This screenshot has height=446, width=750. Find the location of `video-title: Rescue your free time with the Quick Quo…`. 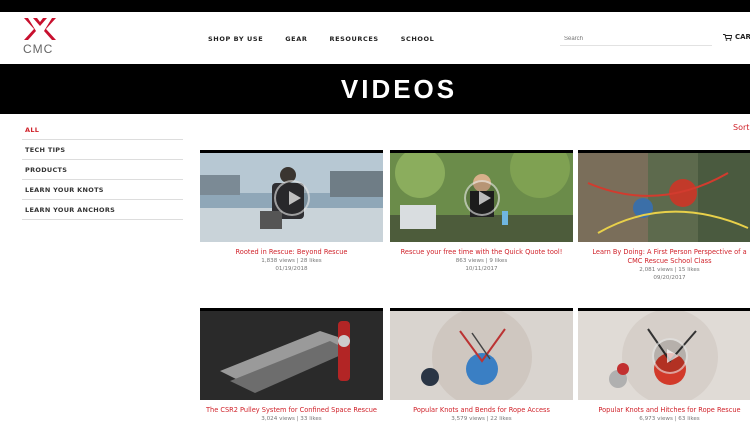

video-title: Rescue your free time with the Quick Quo… is located at coordinates (481, 252).